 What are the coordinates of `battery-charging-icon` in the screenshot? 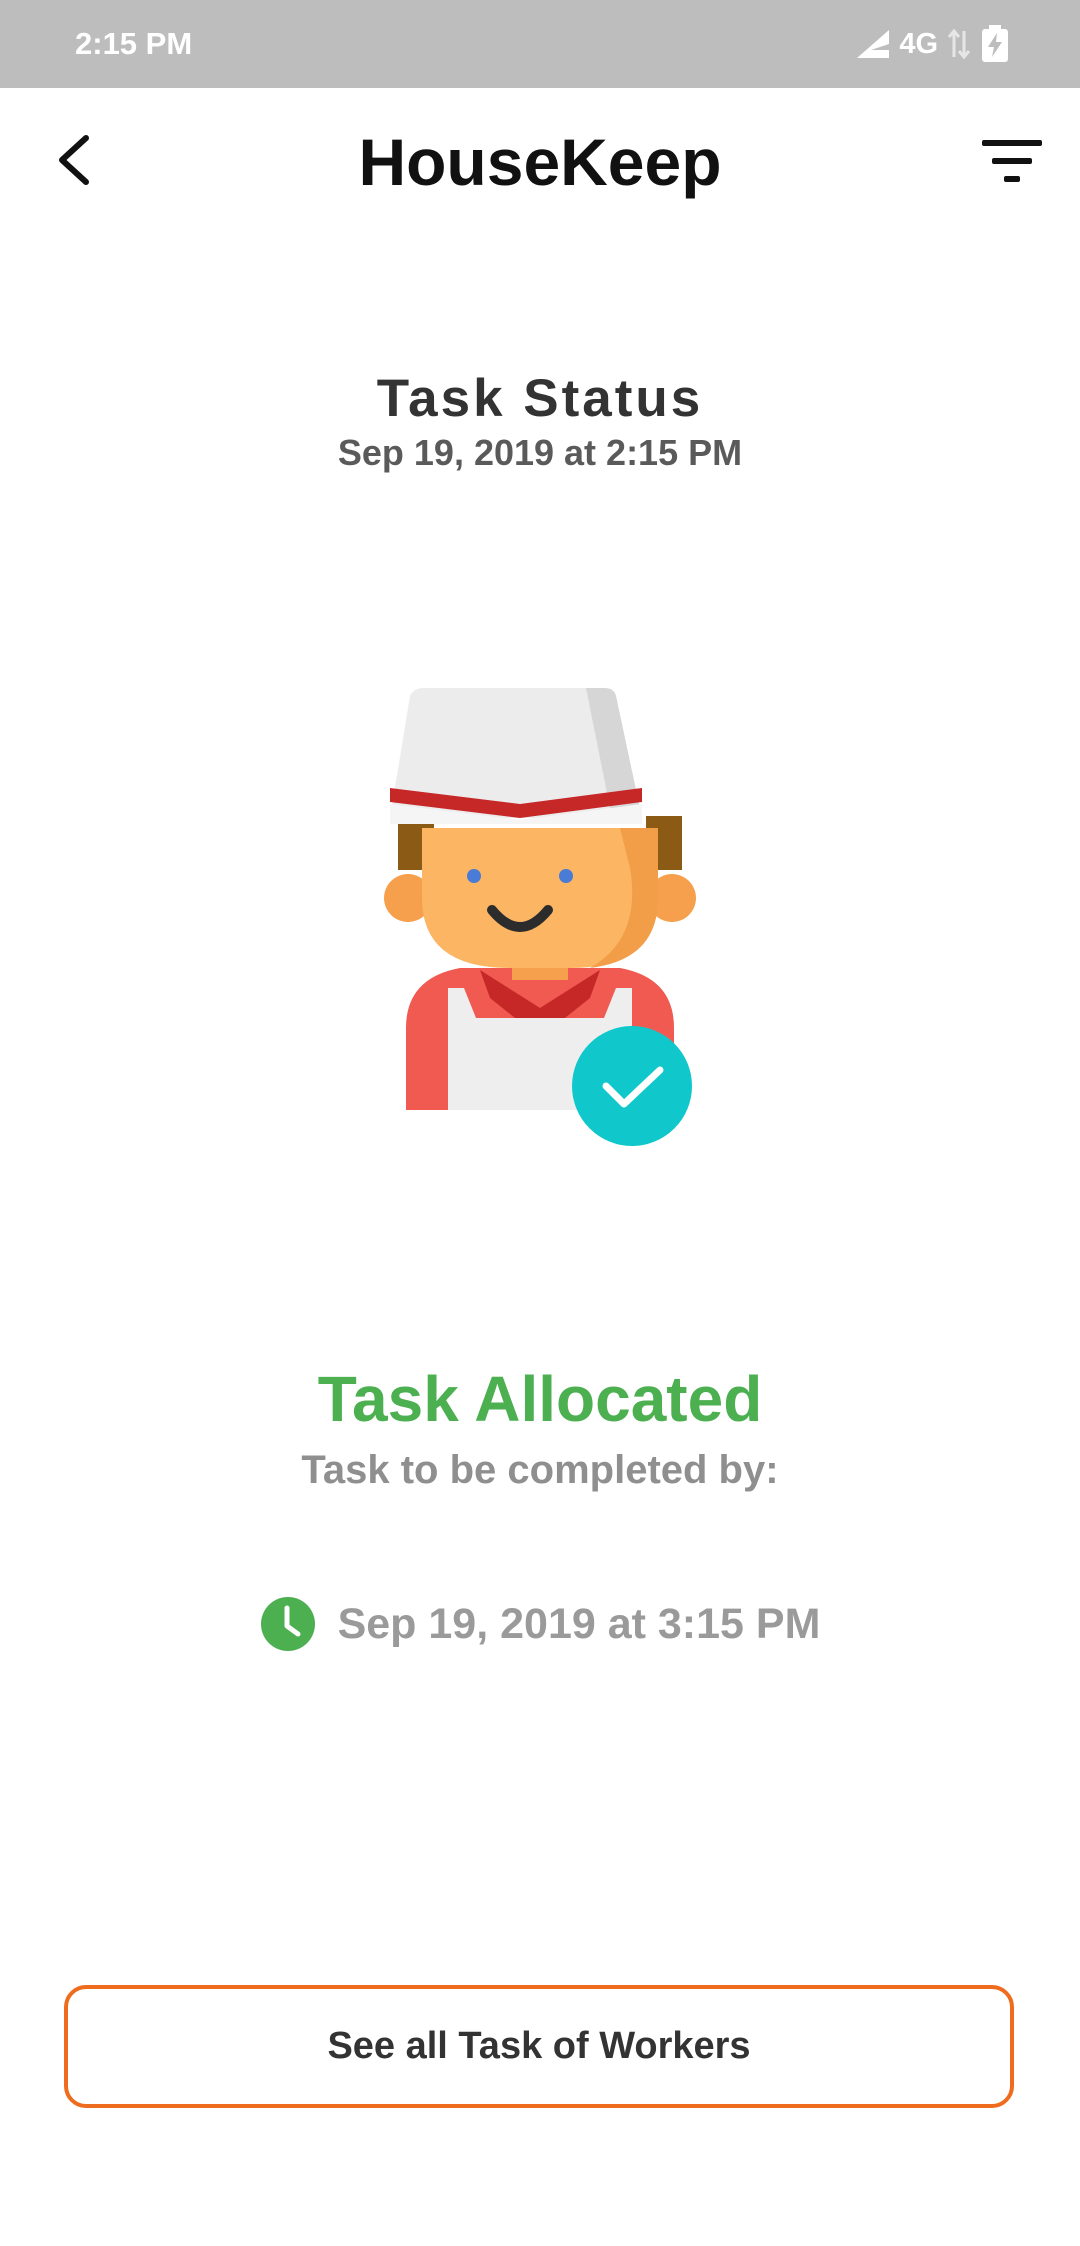 It's located at (995, 43).